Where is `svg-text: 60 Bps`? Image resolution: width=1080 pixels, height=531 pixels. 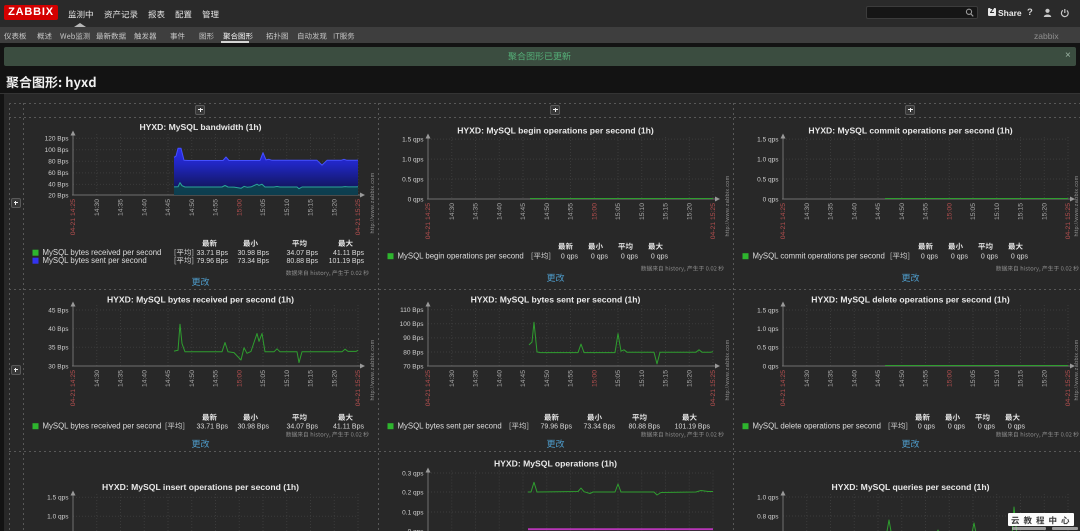
svg-text: 60 Bps is located at coordinates (58, 173).